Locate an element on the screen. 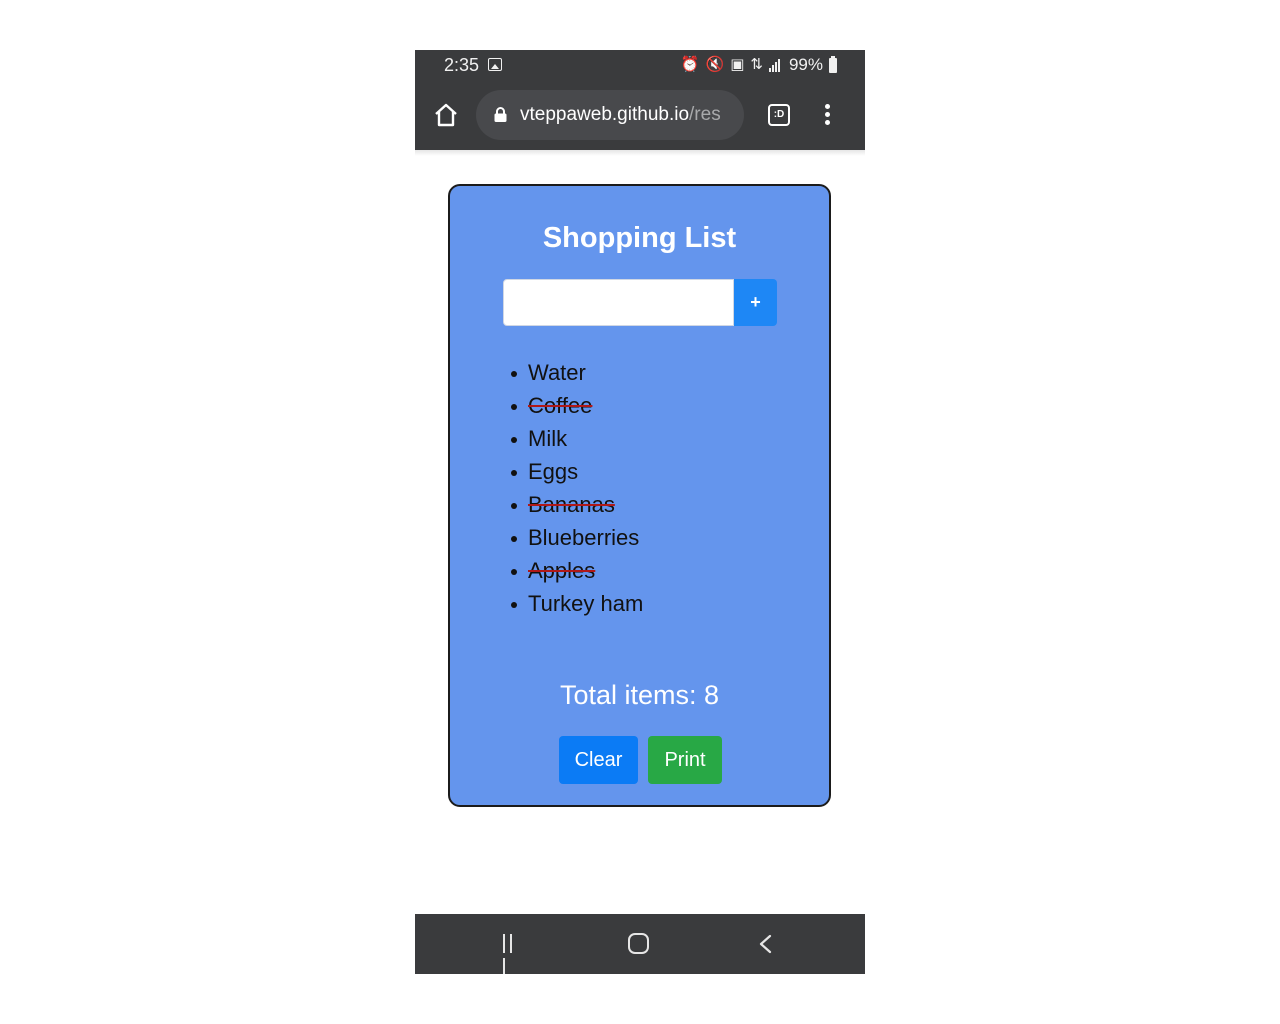  home-icon is located at coordinates (446, 115).